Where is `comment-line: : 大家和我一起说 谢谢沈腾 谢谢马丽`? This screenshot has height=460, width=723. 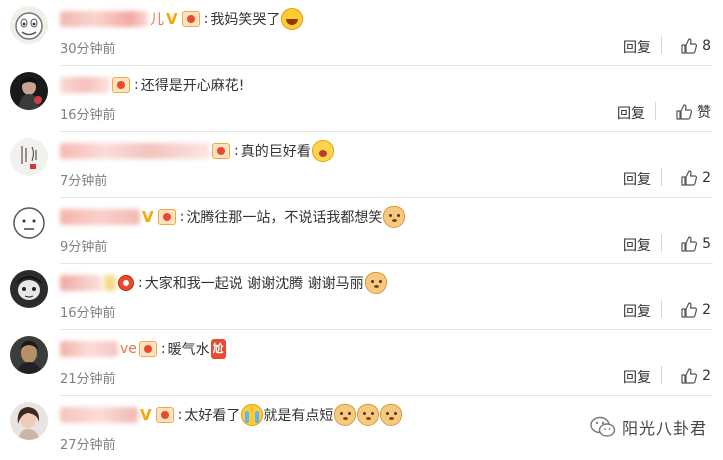
comment-line: : 大家和我一起说 谢谢沈腾 谢谢马丽 is located at coordinates (223, 283).